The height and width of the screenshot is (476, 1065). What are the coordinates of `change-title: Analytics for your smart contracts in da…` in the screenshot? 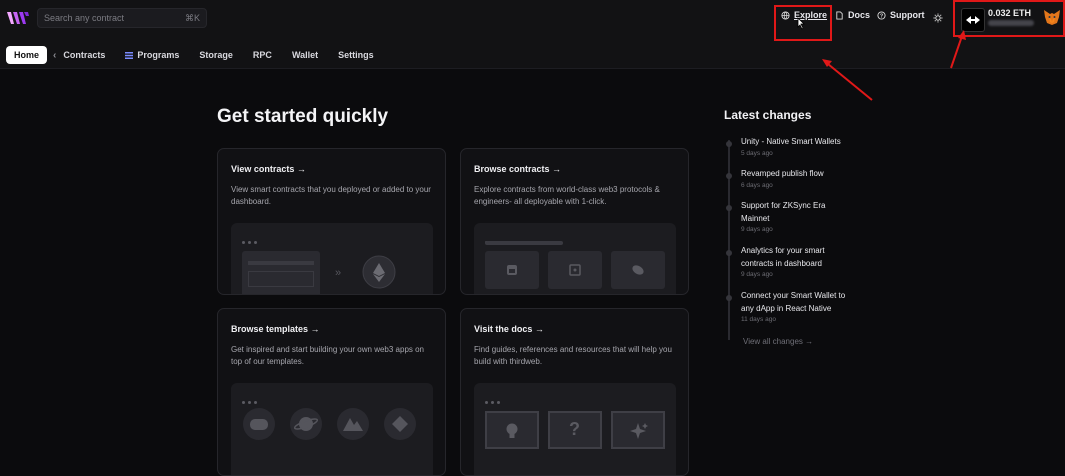 It's located at (783, 257).